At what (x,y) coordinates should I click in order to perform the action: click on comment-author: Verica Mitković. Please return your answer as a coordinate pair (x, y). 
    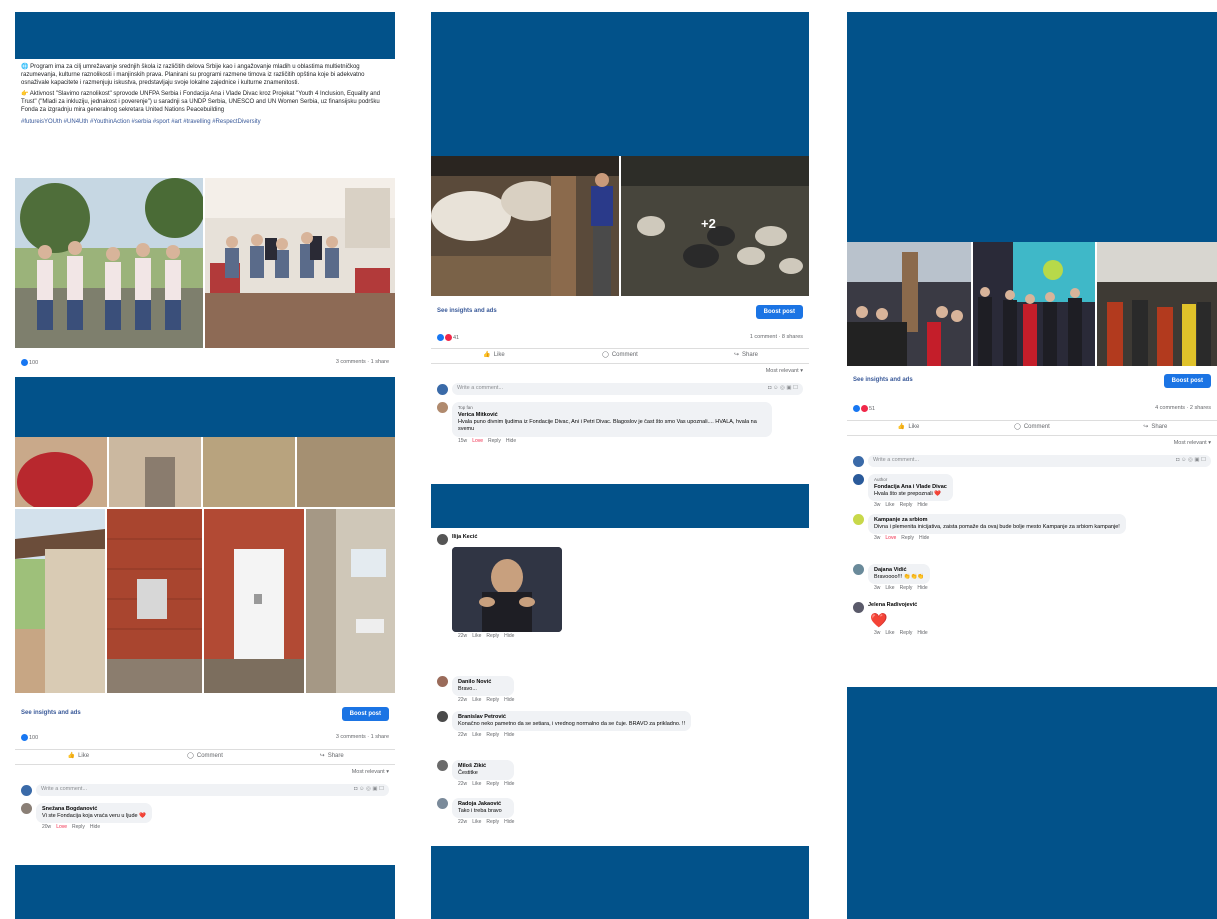
    Looking at the image, I should click on (612, 415).